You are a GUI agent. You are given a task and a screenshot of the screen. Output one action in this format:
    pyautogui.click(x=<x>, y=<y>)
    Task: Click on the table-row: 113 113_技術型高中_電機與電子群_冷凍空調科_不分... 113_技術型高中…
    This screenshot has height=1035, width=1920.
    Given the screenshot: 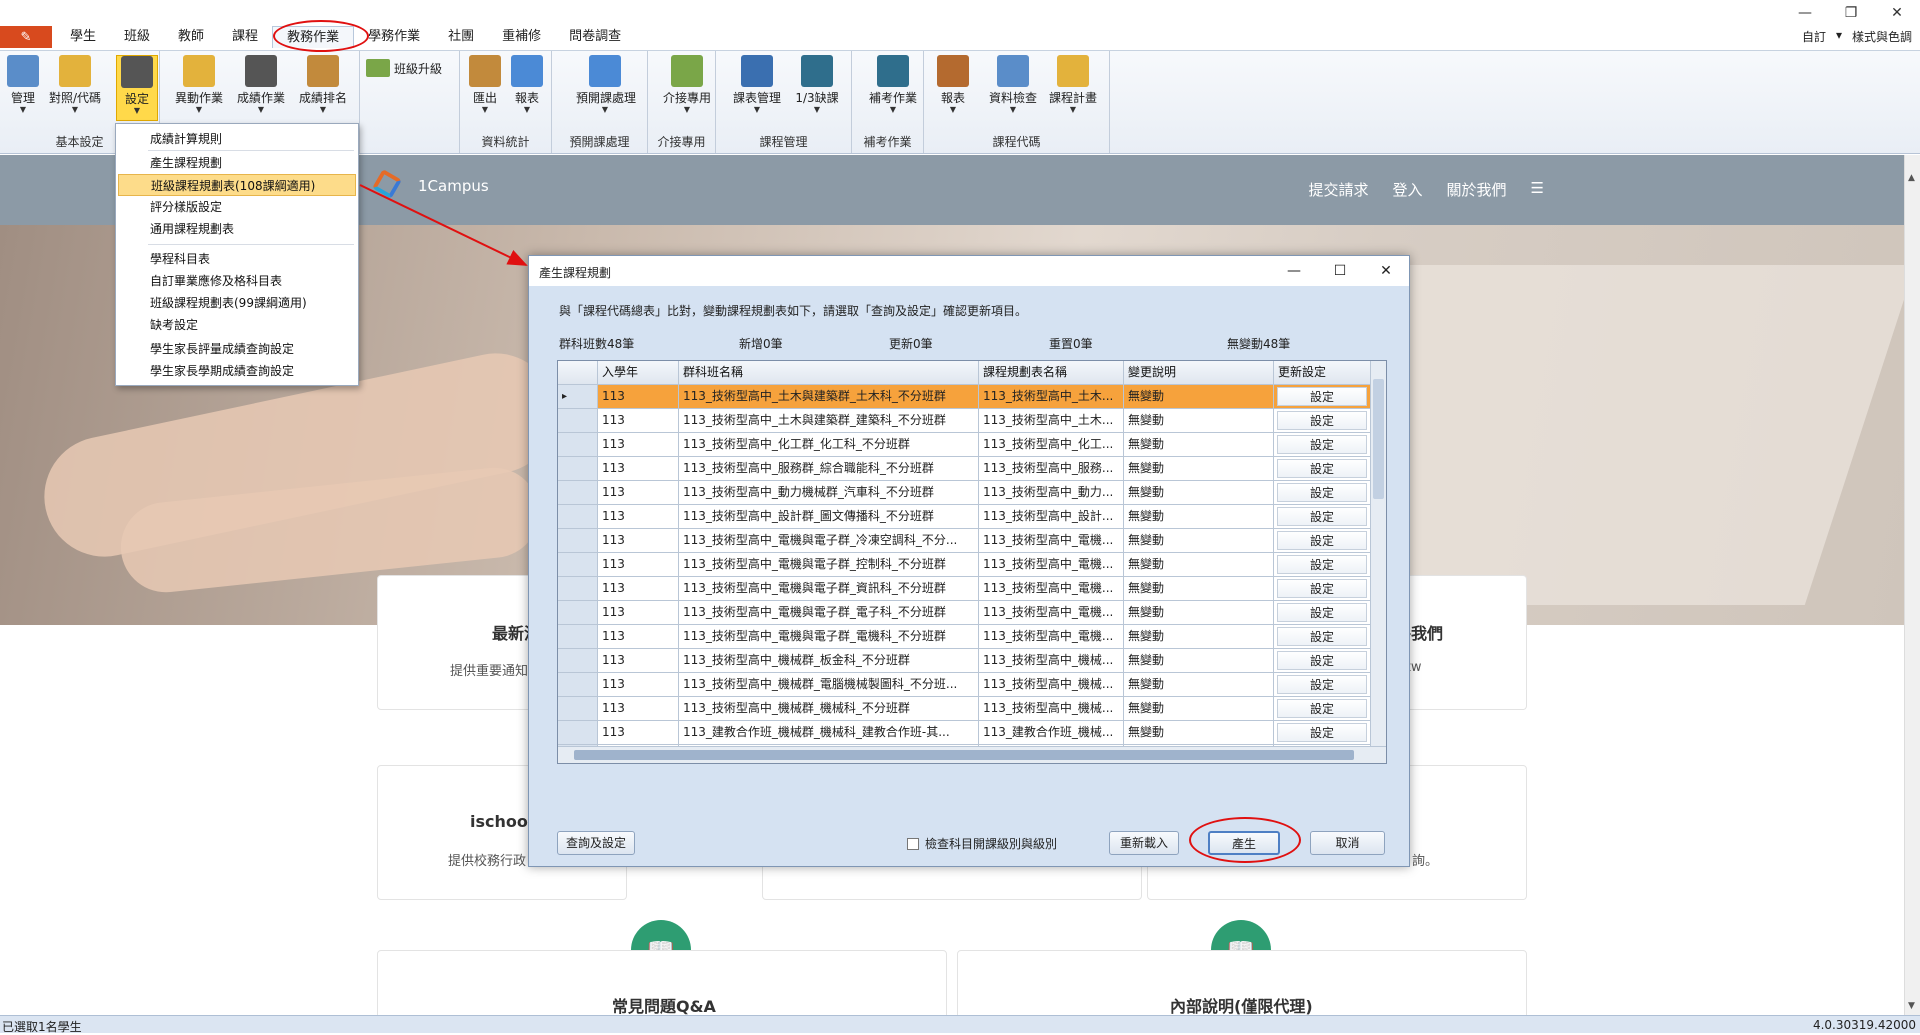 What is the action you would take?
    pyautogui.click(x=964, y=541)
    